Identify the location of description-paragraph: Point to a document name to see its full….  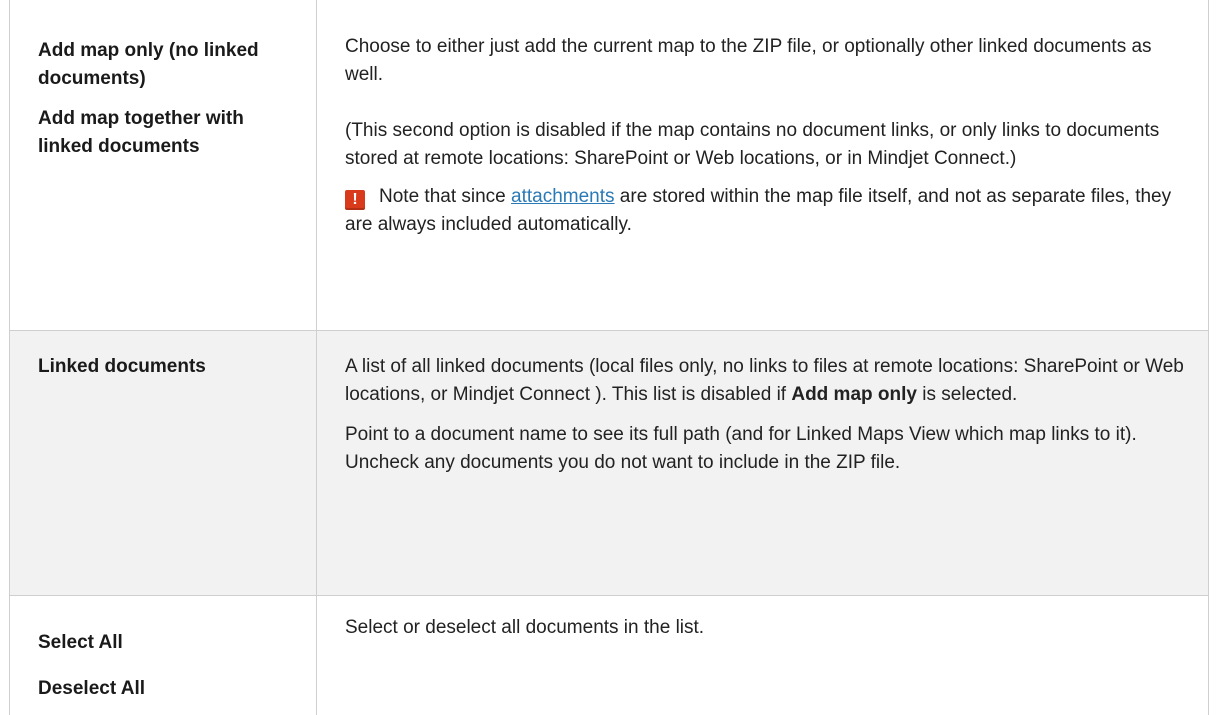
(741, 448).